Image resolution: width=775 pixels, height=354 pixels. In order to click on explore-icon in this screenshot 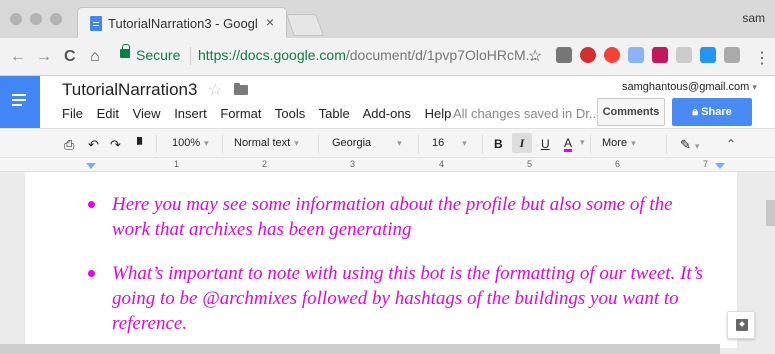, I will do `click(742, 325)`.